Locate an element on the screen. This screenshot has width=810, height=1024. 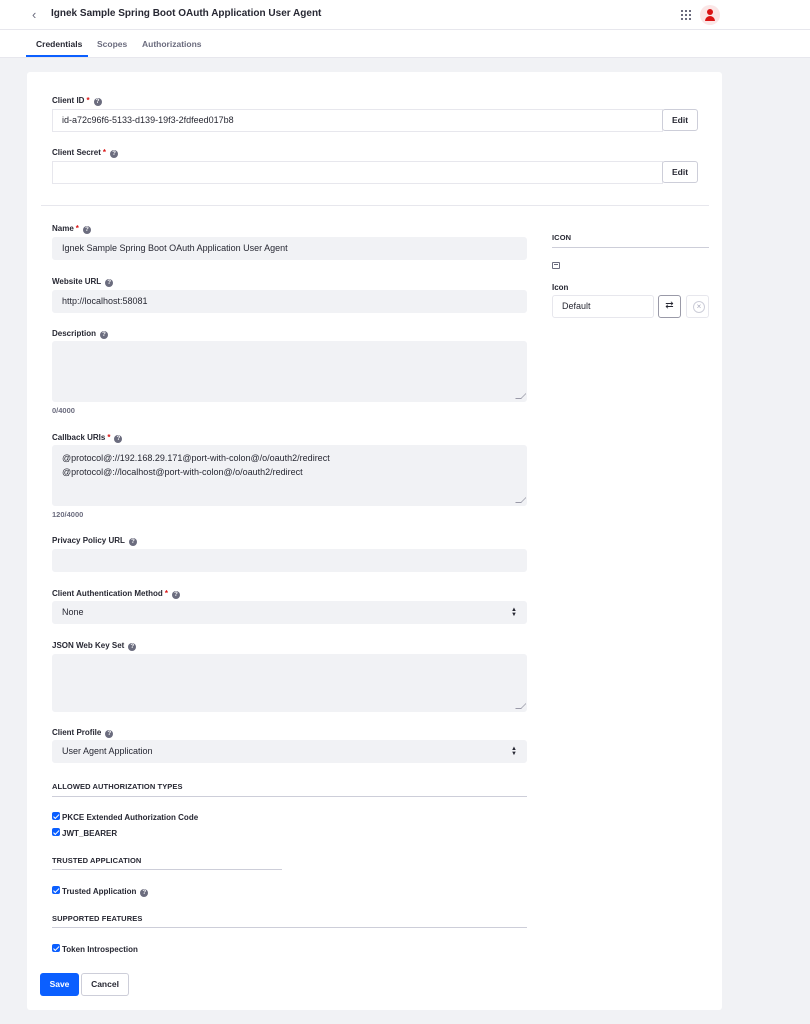
token-introspection-checkbox-label: Token Introspection is located at coordinates (100, 949).